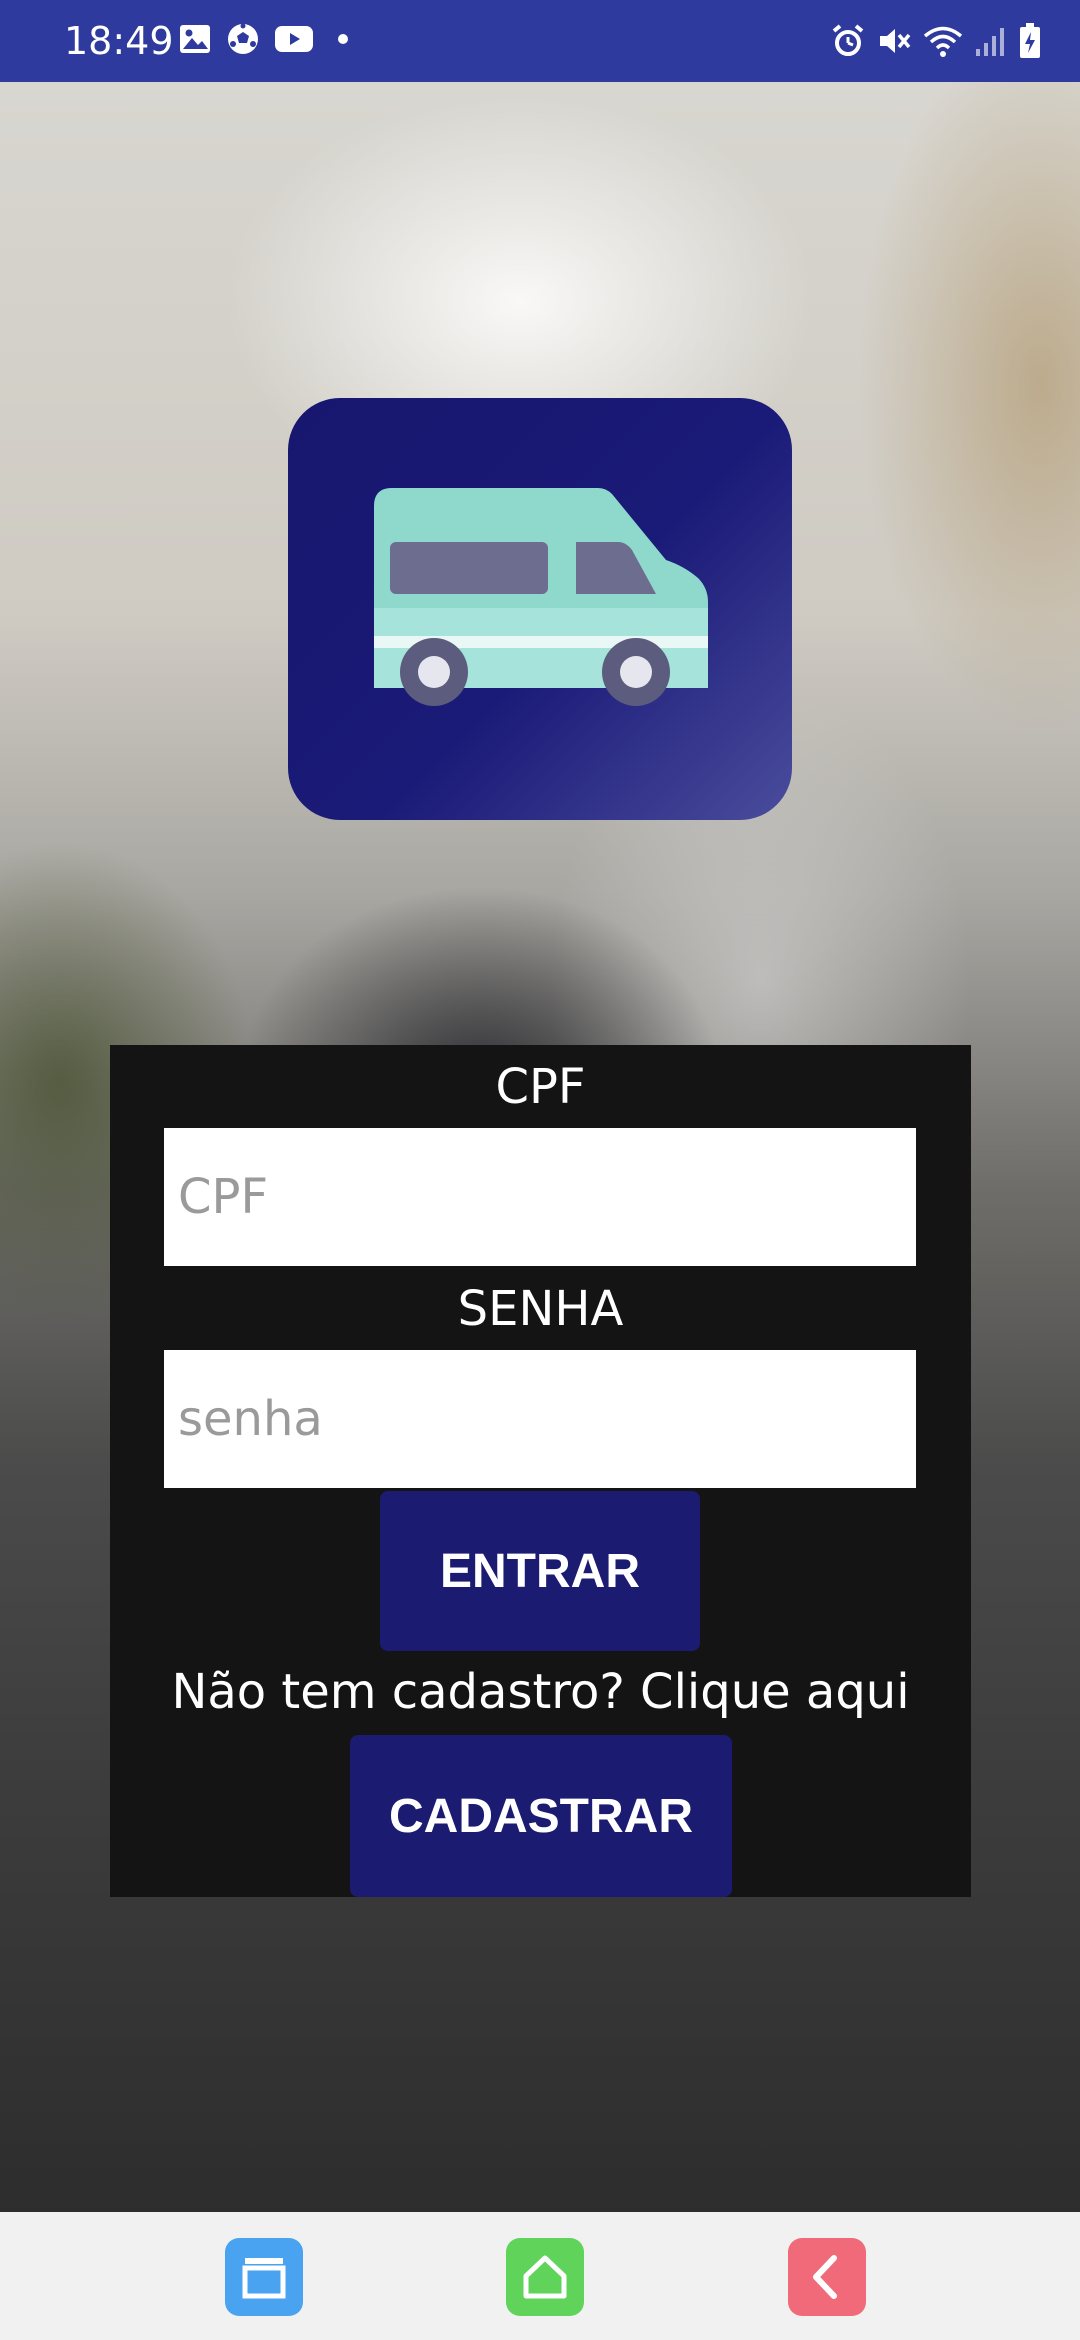 This screenshot has width=1080, height=2340. I want to click on recents-button, so click(264, 2277).